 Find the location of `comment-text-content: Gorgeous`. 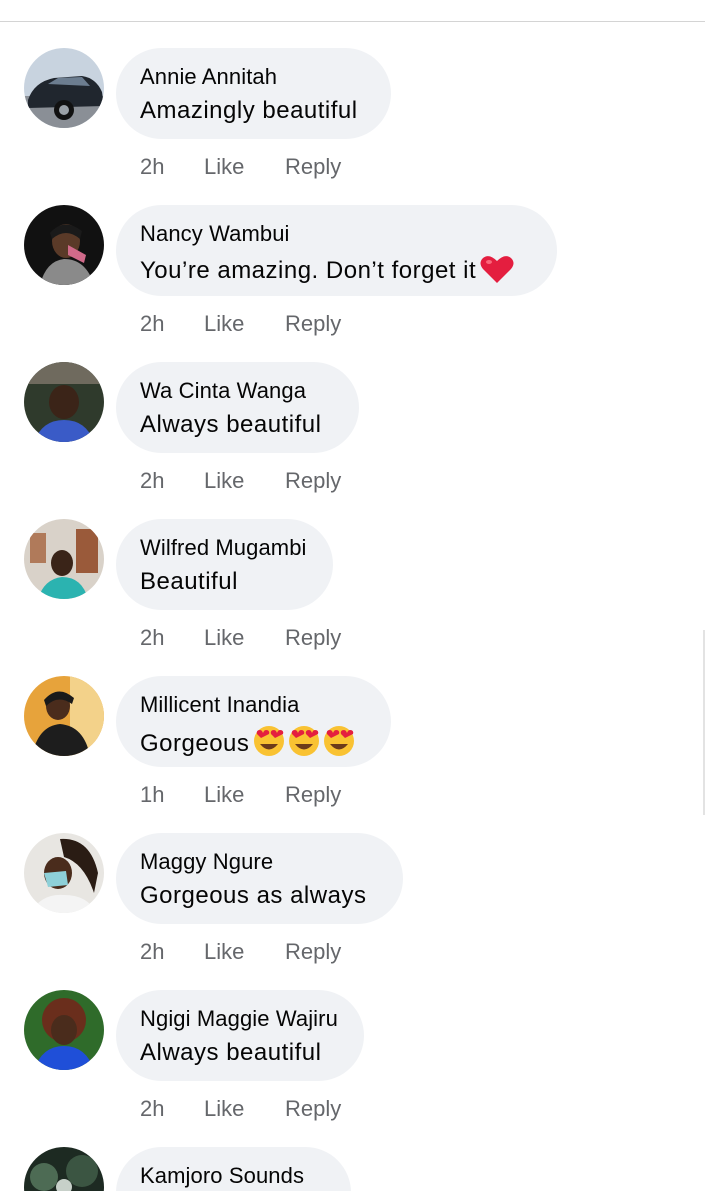

comment-text-content: Gorgeous is located at coordinates (195, 743).